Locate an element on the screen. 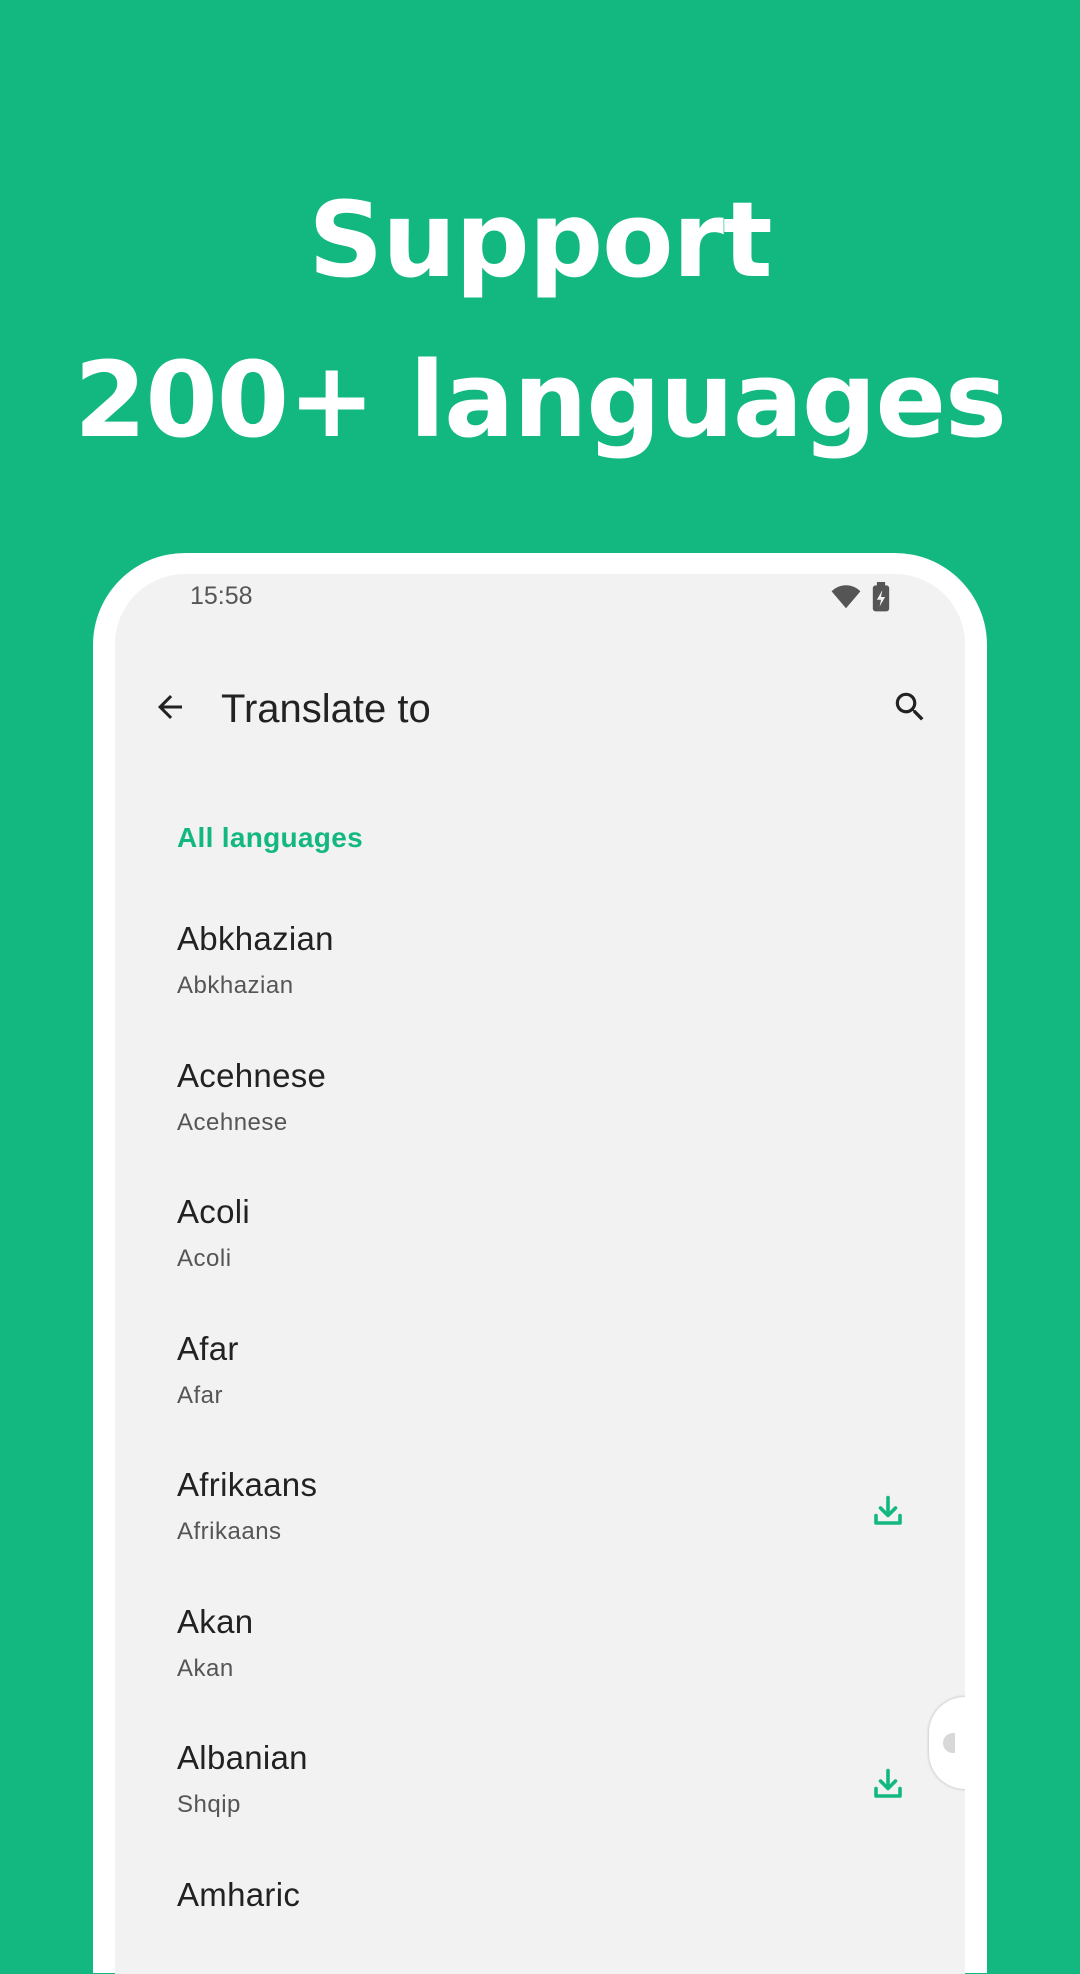  battery-charging-icon is located at coordinates (881, 599).